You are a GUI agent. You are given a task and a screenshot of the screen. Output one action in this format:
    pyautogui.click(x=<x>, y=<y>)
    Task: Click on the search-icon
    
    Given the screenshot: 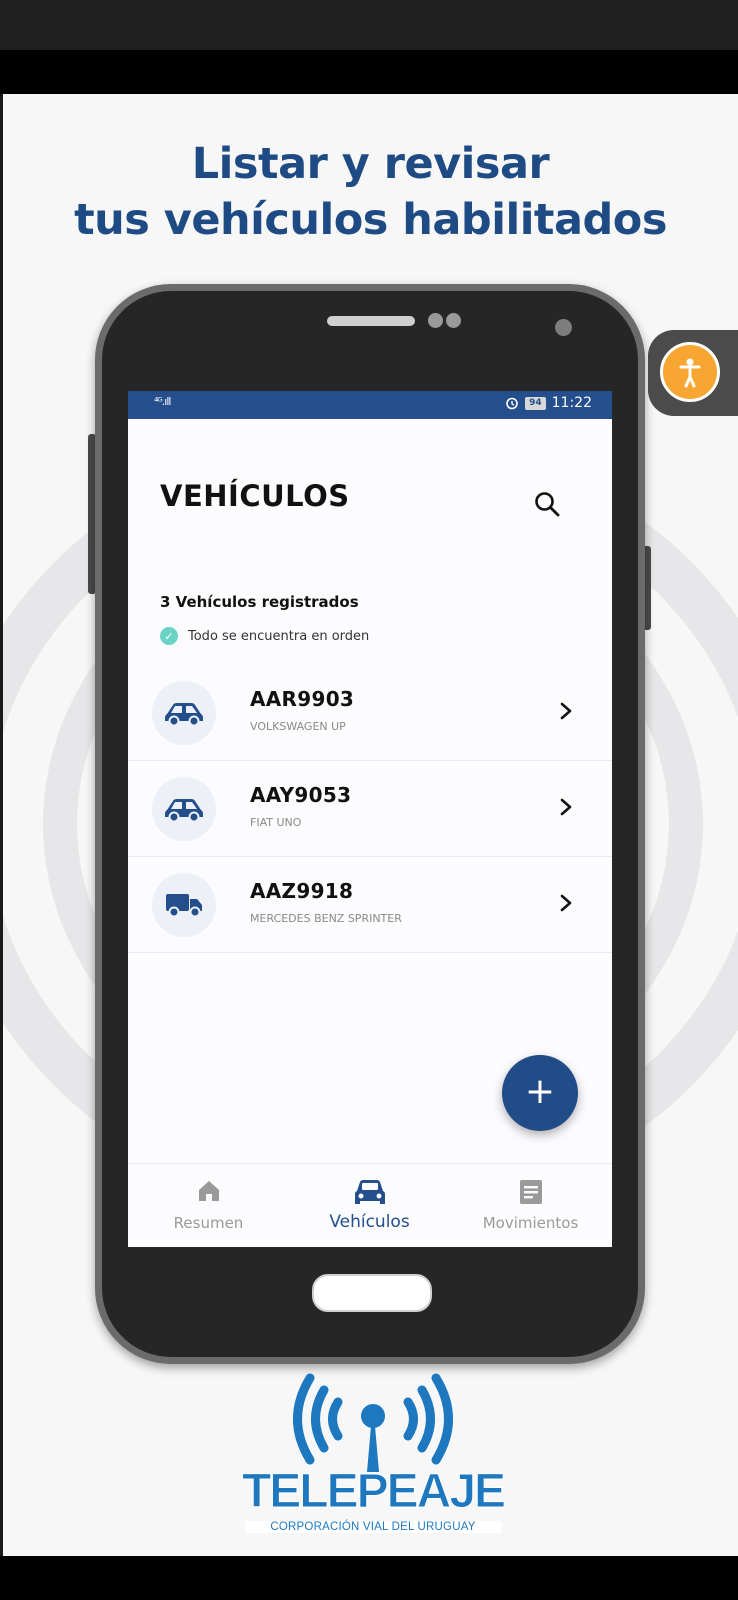 What is the action you would take?
    pyautogui.click(x=547, y=504)
    